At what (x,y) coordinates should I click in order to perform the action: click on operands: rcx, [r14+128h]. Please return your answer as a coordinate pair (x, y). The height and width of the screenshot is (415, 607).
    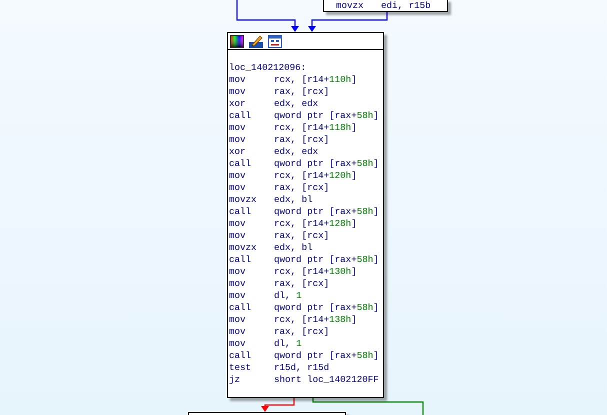
    Looking at the image, I should click on (315, 224).